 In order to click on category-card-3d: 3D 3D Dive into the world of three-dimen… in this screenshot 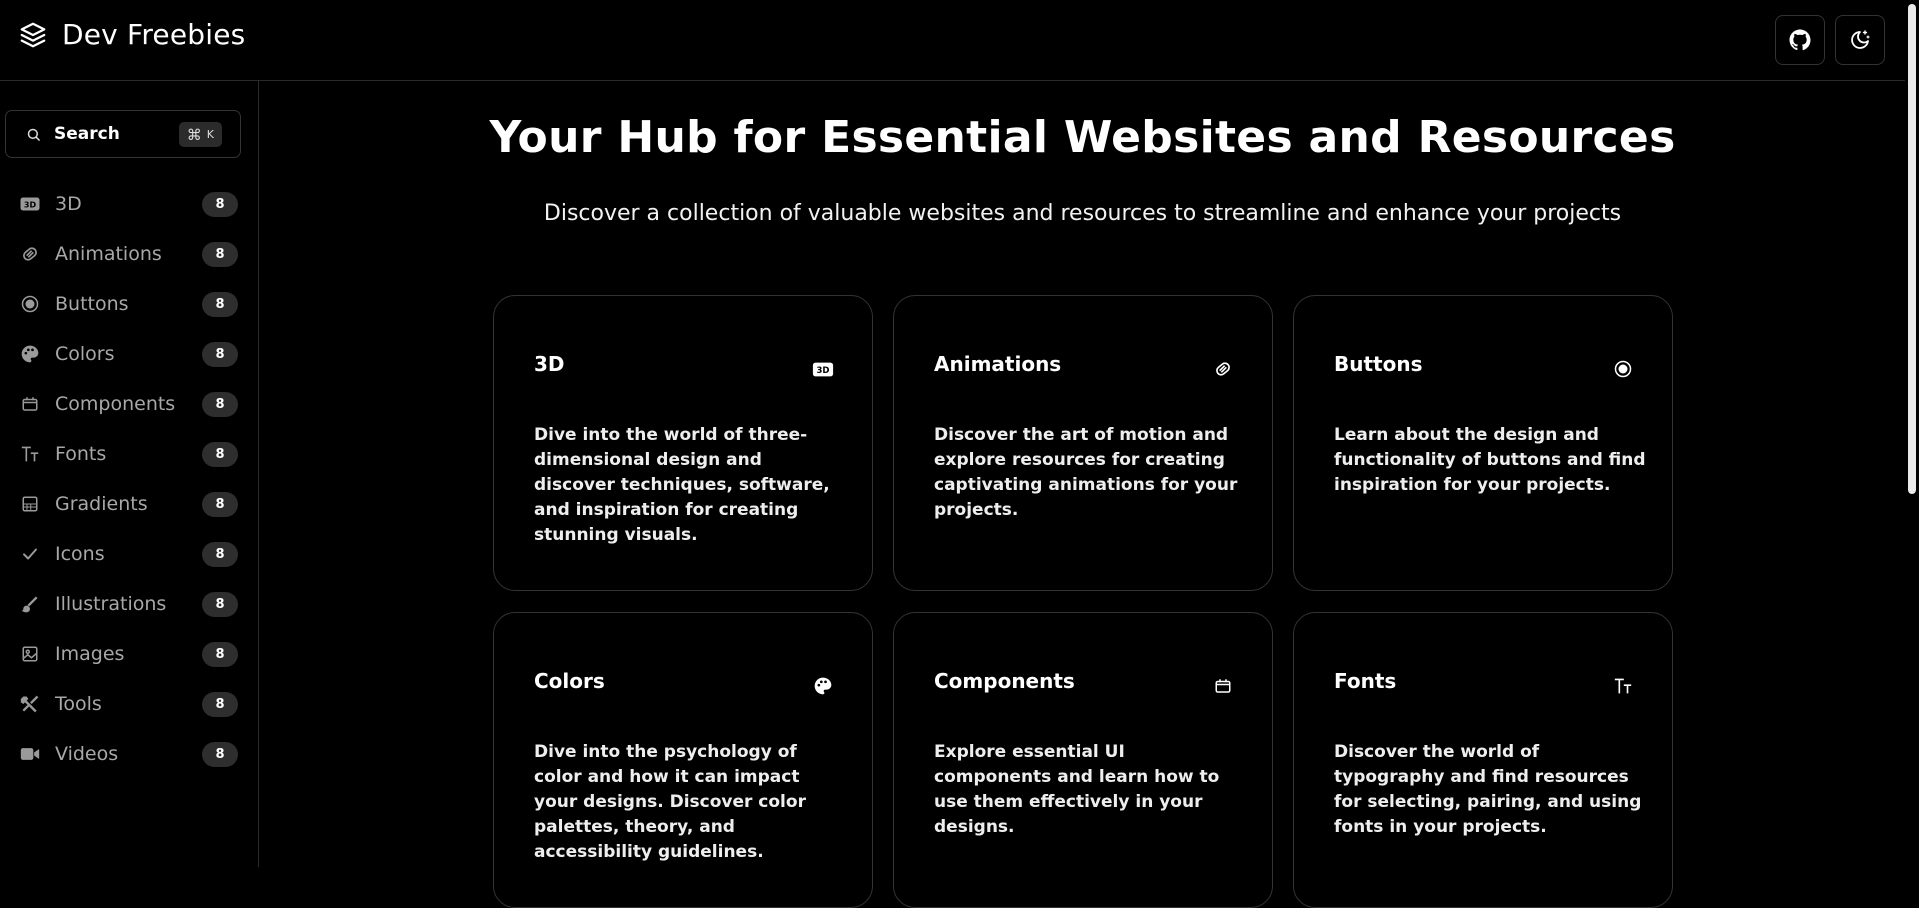, I will do `click(683, 443)`.